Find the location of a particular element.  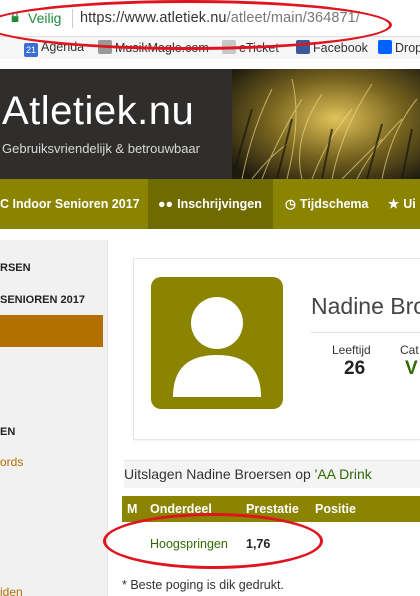

stat-value-age: 26 is located at coordinates (355, 368).